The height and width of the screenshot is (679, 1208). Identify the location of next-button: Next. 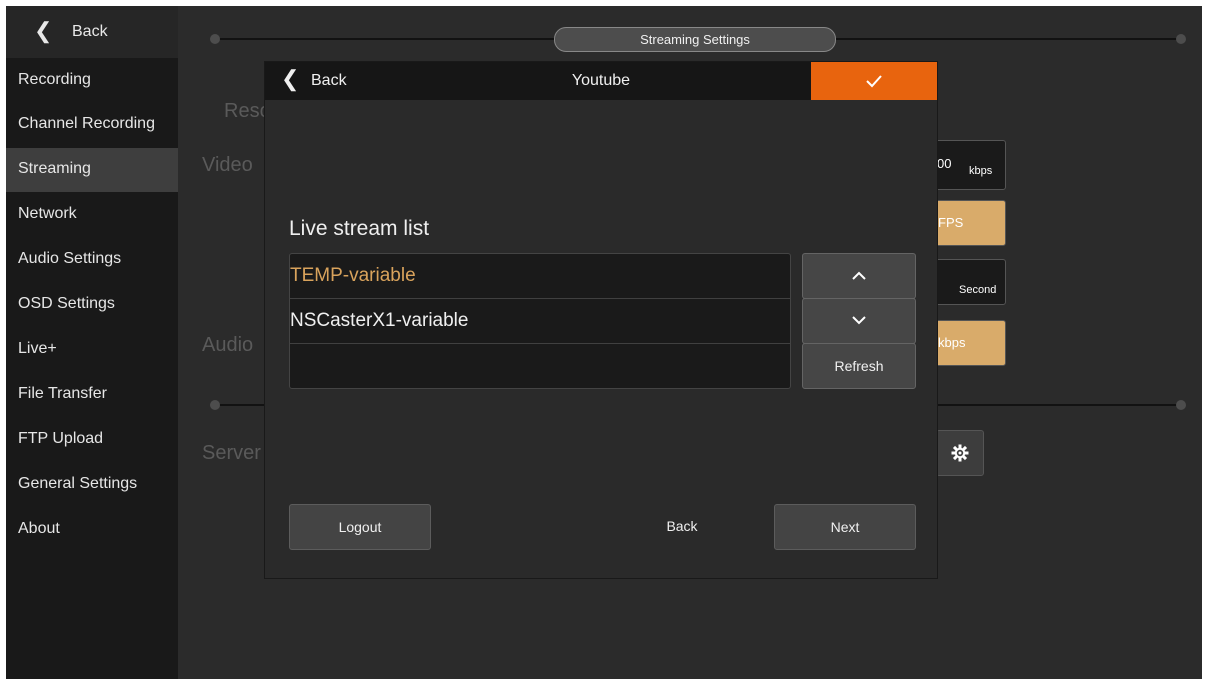
(845, 527).